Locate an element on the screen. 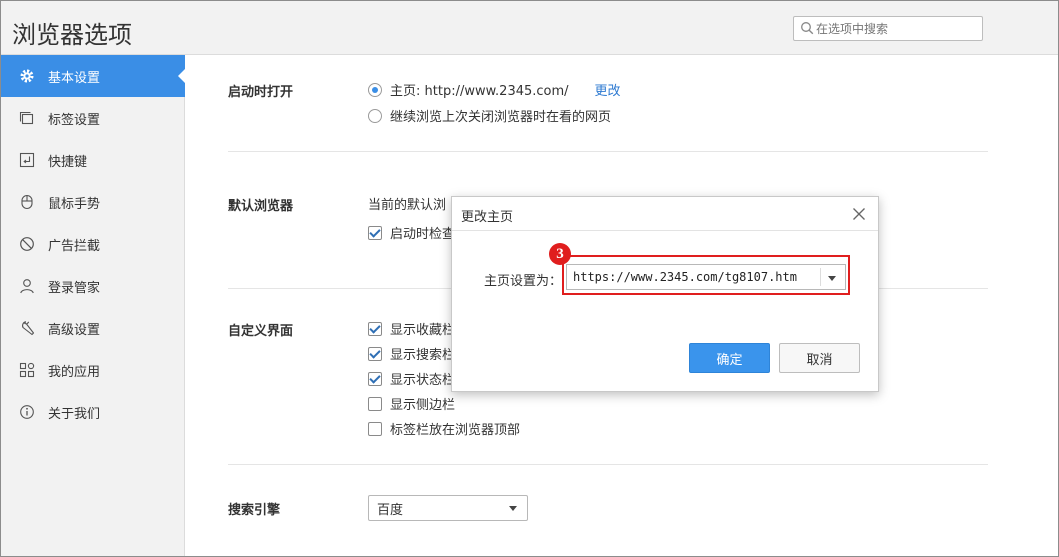 This screenshot has height=557, width=1059. mouse-icon is located at coordinates (27, 202).